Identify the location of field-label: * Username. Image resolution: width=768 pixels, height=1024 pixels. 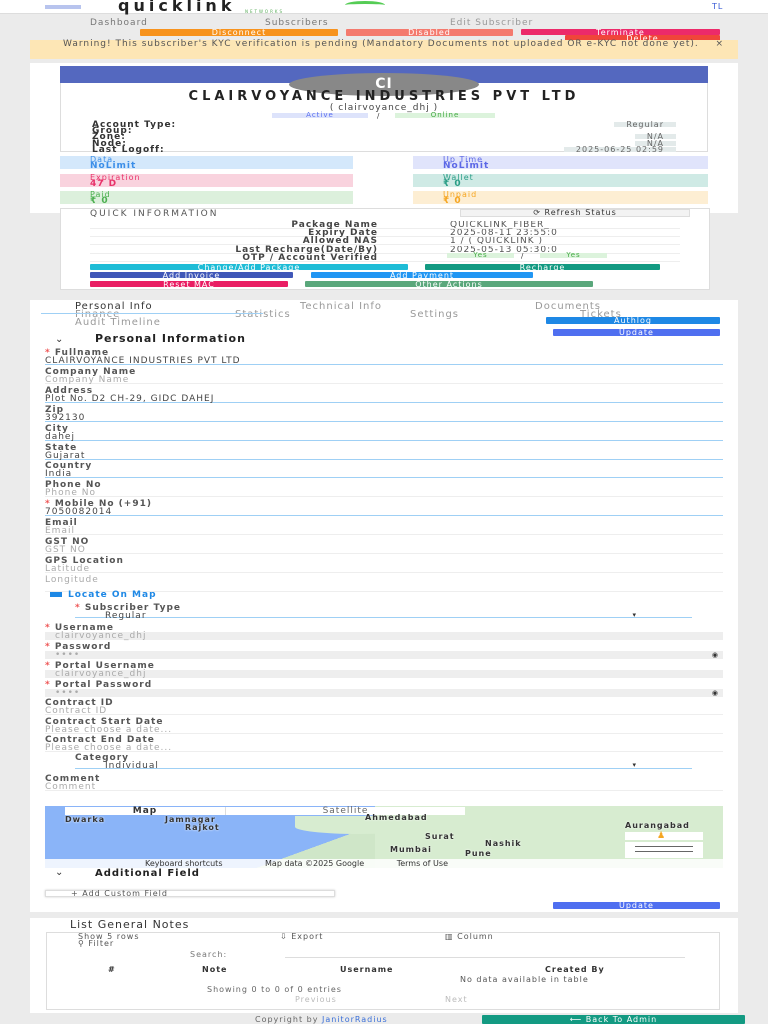
(80, 628).